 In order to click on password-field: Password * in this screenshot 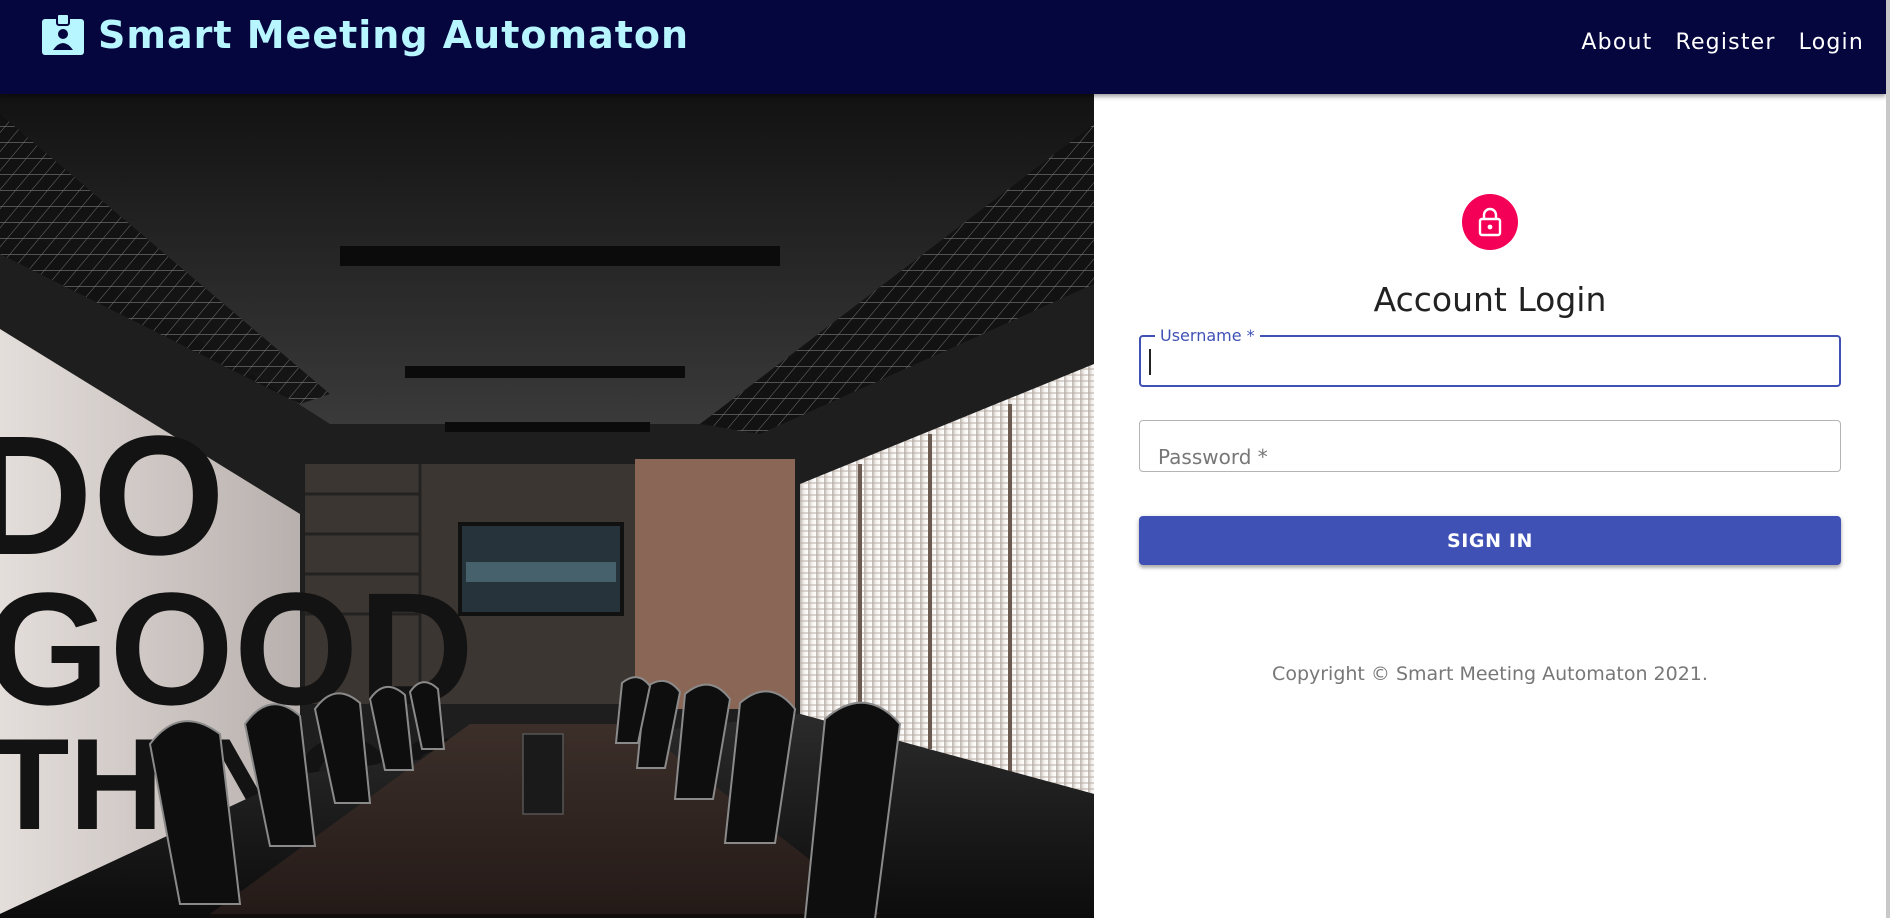, I will do `click(1490, 446)`.